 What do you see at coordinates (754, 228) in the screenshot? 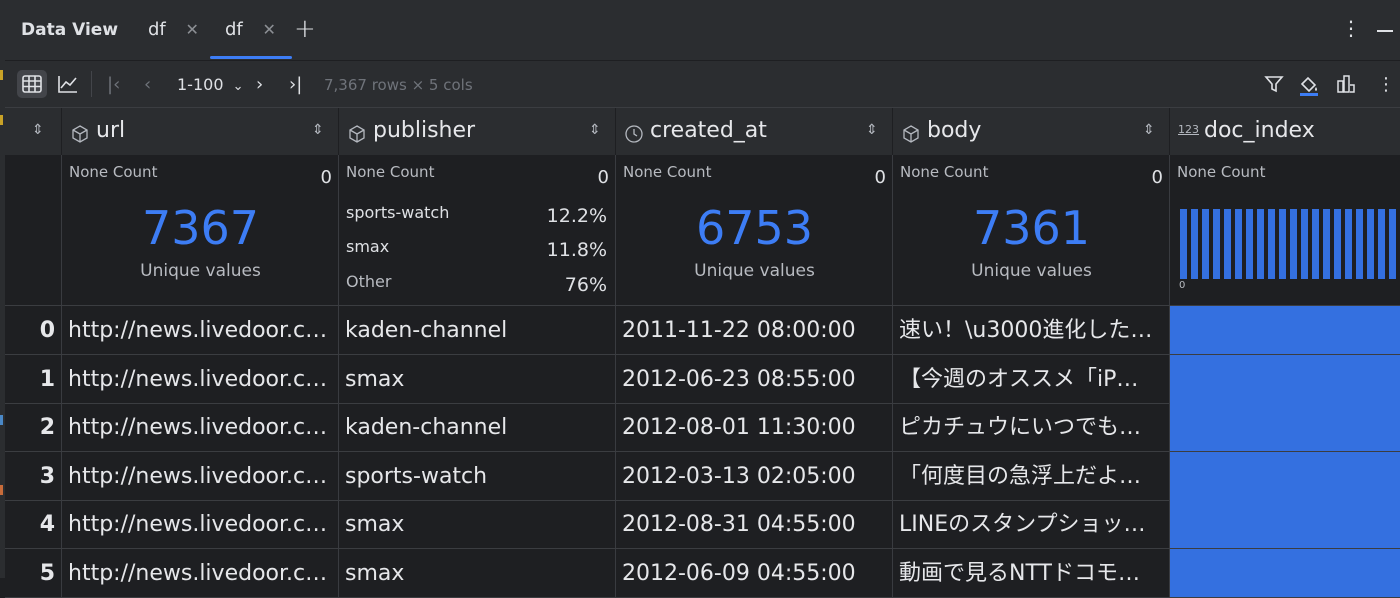
I see `unique-count: 6753` at bounding box center [754, 228].